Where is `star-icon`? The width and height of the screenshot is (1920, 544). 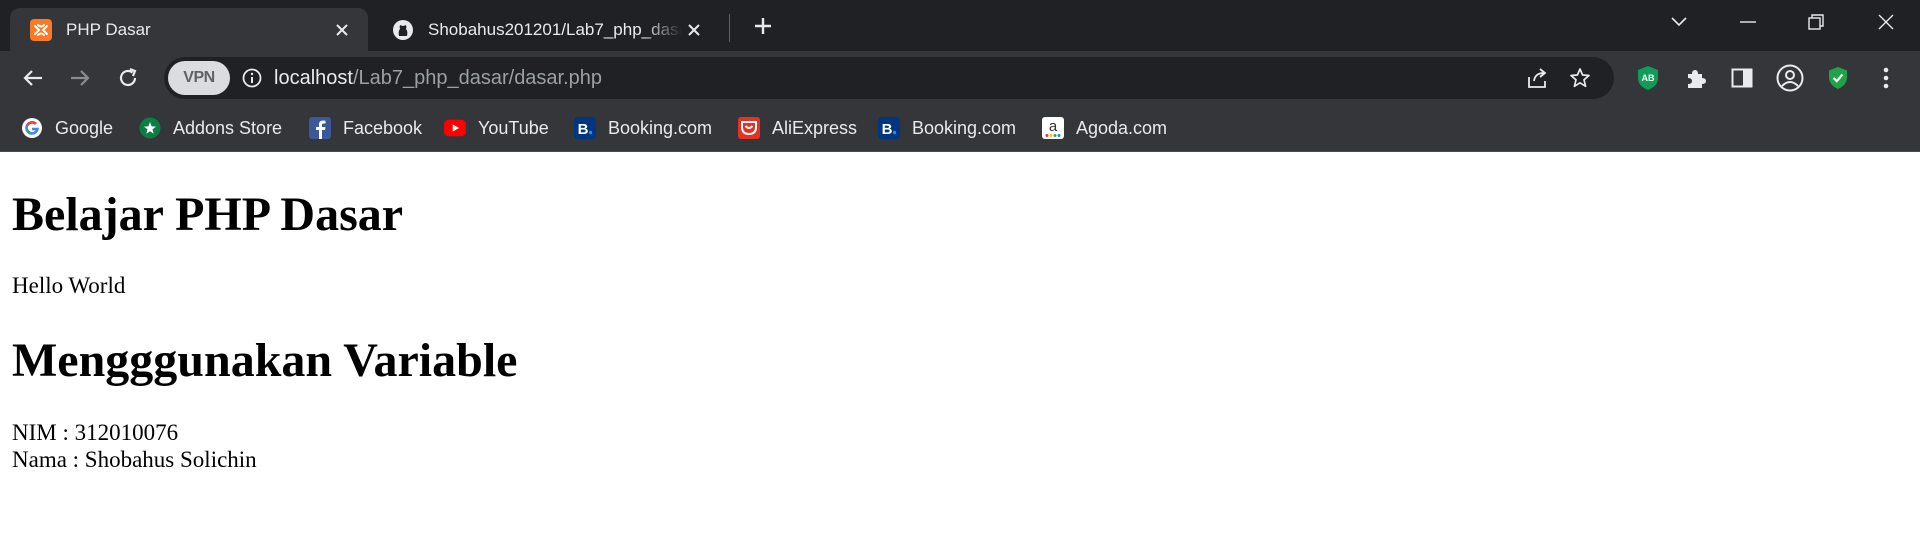
star-icon is located at coordinates (1580, 78).